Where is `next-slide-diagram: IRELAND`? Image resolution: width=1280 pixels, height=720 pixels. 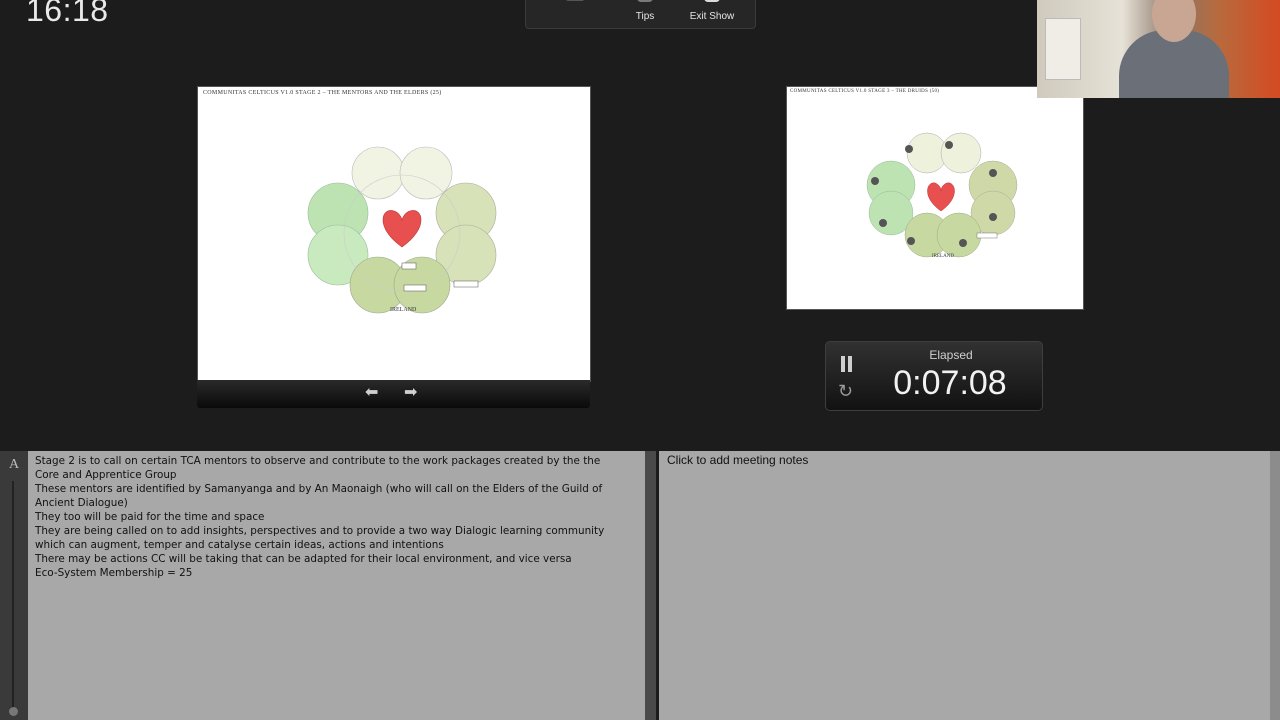 next-slide-diagram: IRELAND is located at coordinates (942, 195).